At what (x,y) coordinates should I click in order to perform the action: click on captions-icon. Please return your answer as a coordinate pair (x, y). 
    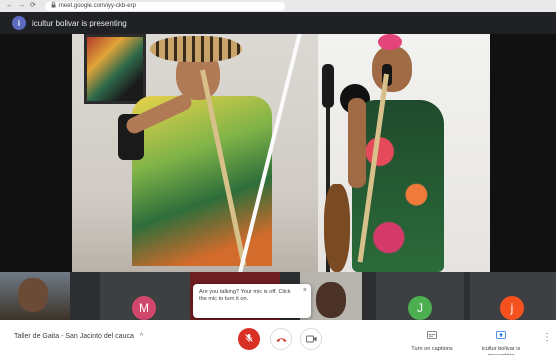
    Looking at the image, I should click on (432, 335).